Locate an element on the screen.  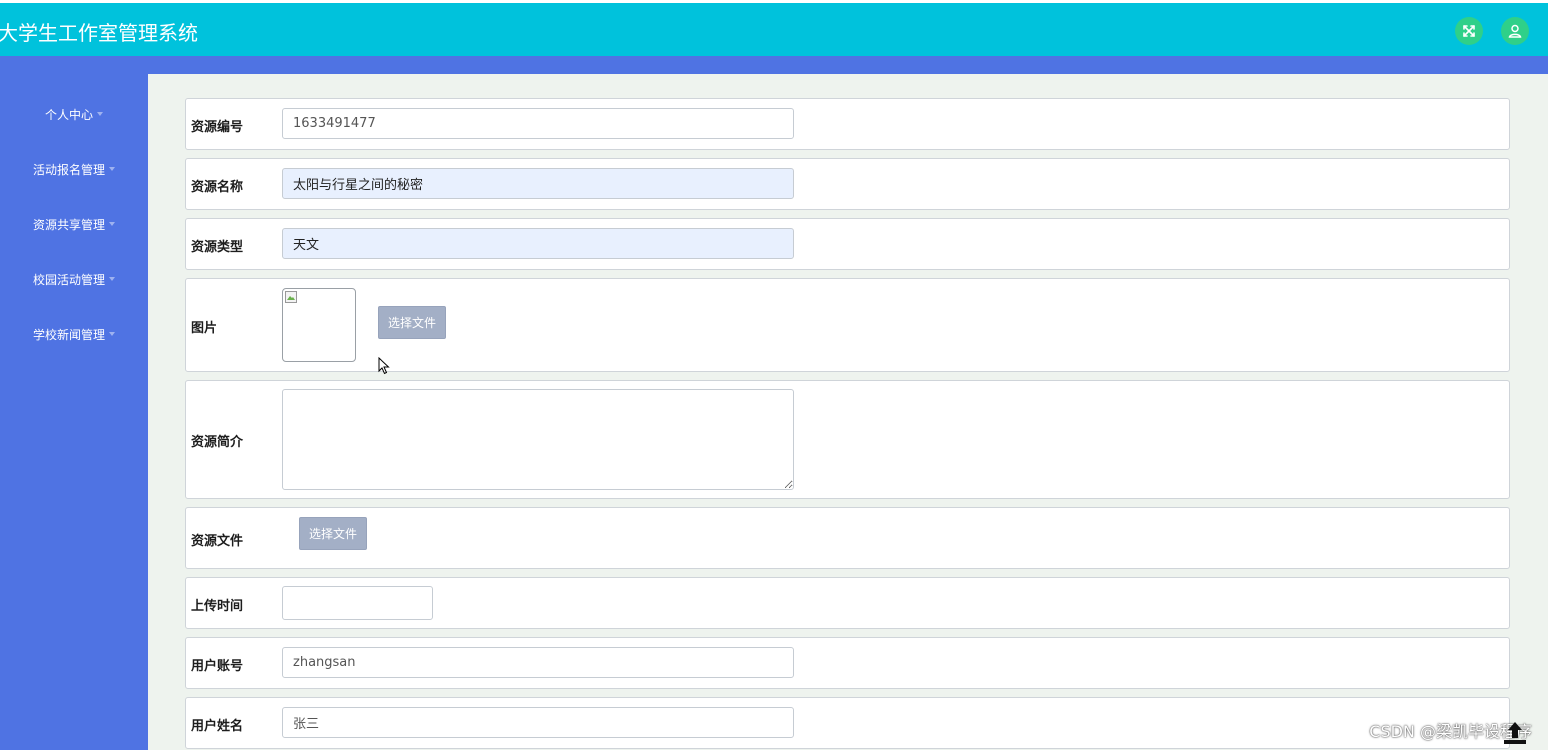
sidebar-item-label: 资源共享管理 is located at coordinates (68, 224).